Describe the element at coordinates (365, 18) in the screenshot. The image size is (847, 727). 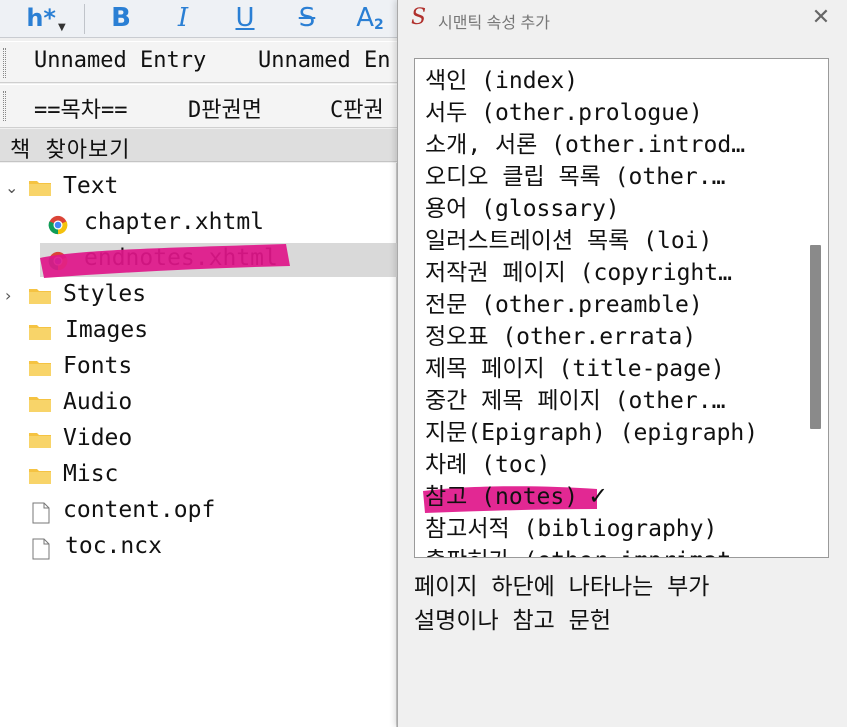
I see `subscript-icon: A` at that location.